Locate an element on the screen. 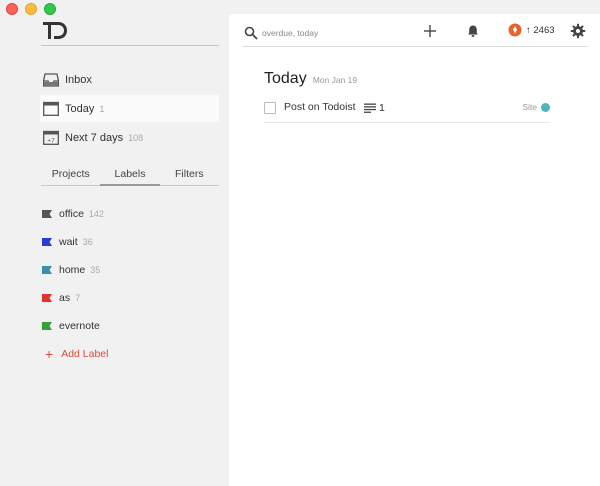 The height and width of the screenshot is (486, 600). task-checkbox is located at coordinates (270, 108).